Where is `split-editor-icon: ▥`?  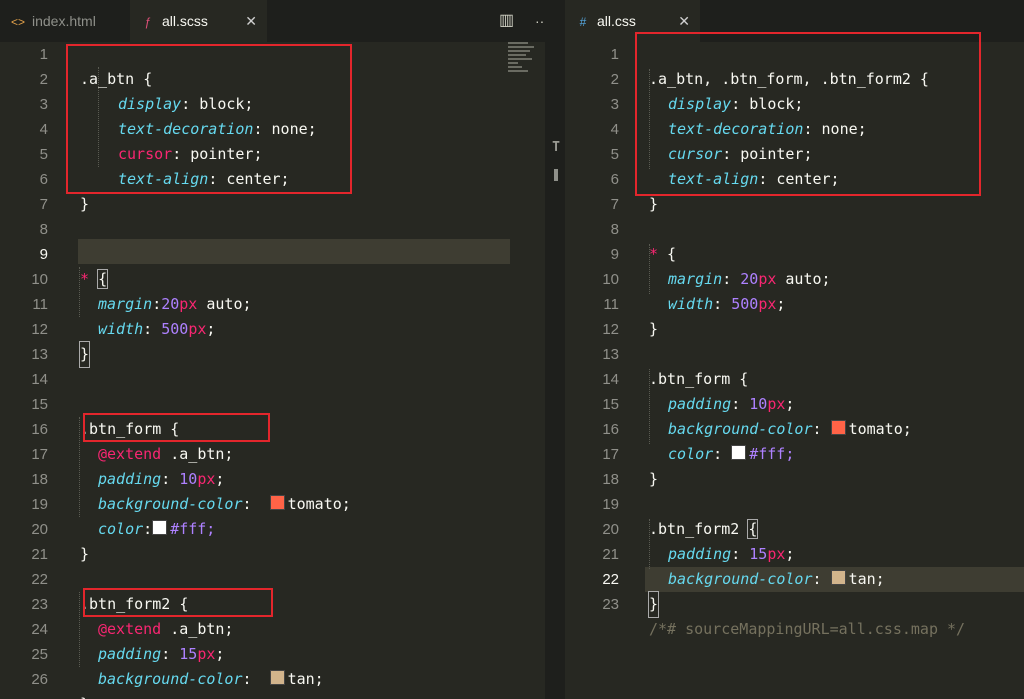
split-editor-icon: ▥ is located at coordinates (506, 21).